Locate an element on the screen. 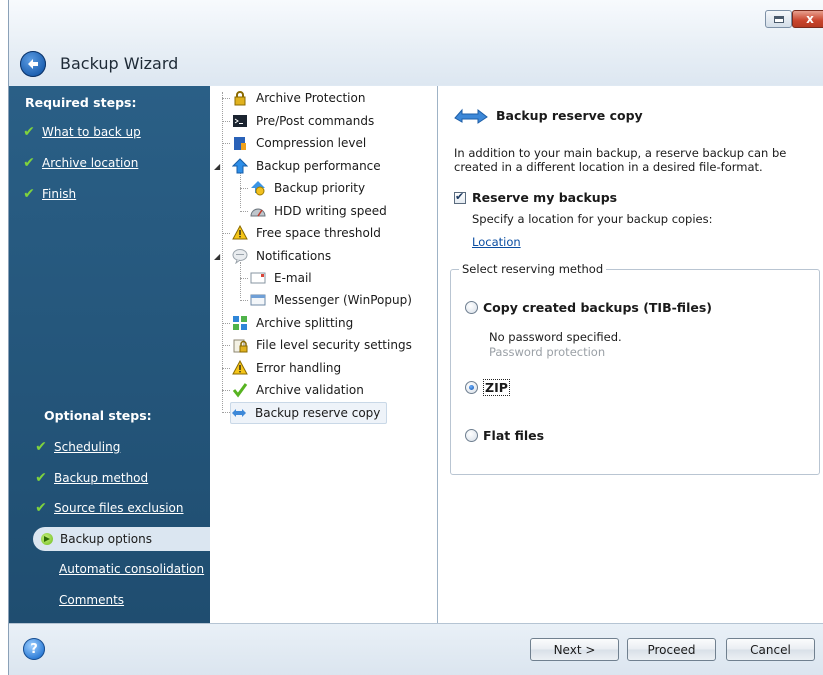 The image size is (823, 675). step-label: Automatic consolidation is located at coordinates (131, 569).